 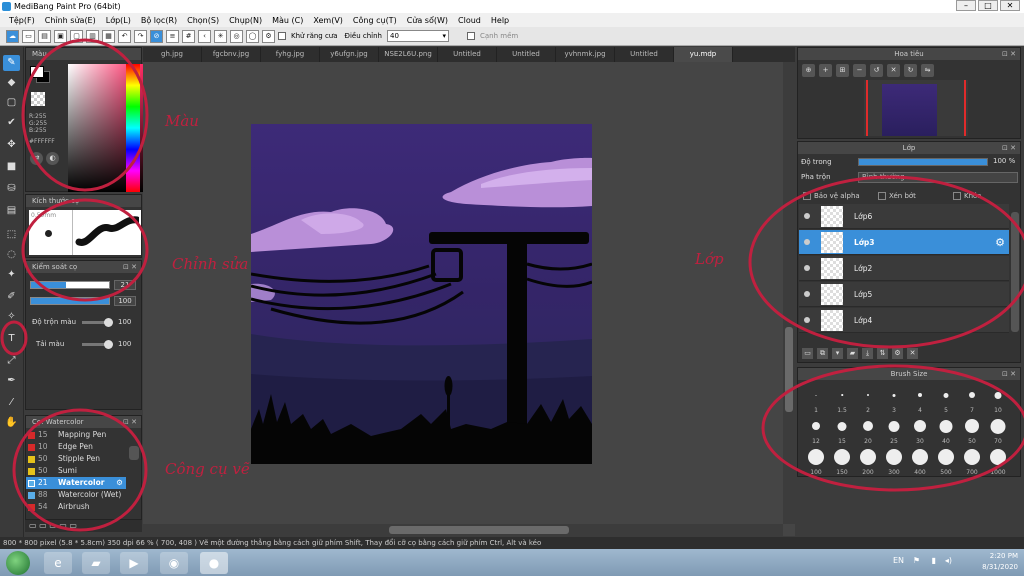 What do you see at coordinates (210, 264) in the screenshot?
I see `annotation-brush: Chỉnh sửa` at bounding box center [210, 264].